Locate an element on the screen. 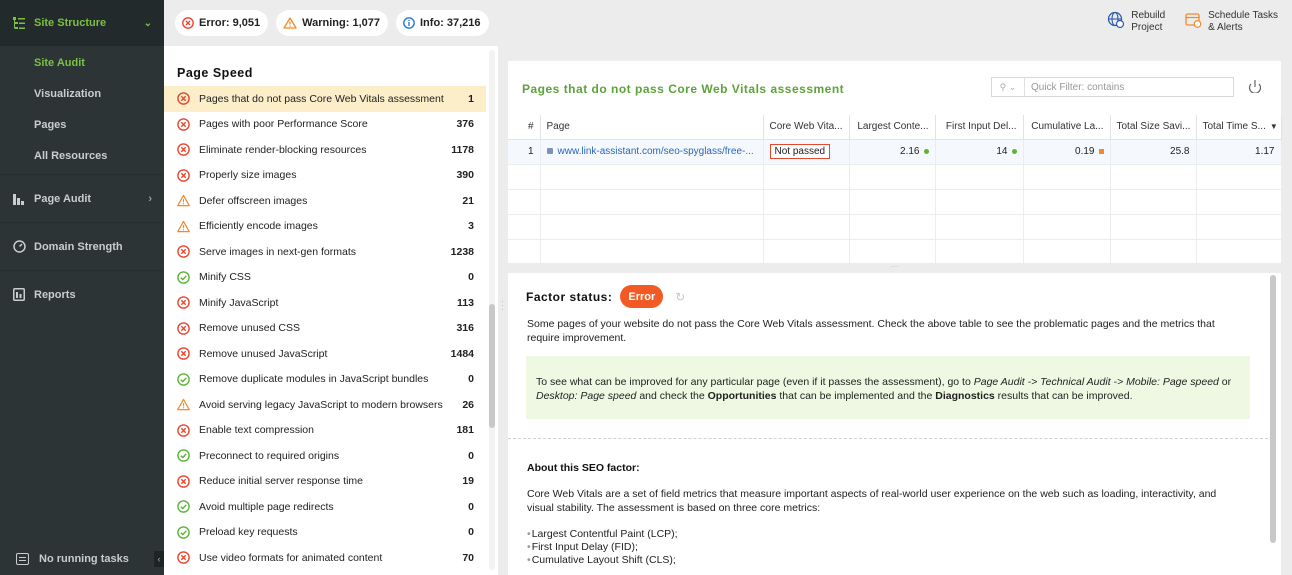 The height and width of the screenshot is (575, 1292). factor-label: Properly size images is located at coordinates (248, 175).